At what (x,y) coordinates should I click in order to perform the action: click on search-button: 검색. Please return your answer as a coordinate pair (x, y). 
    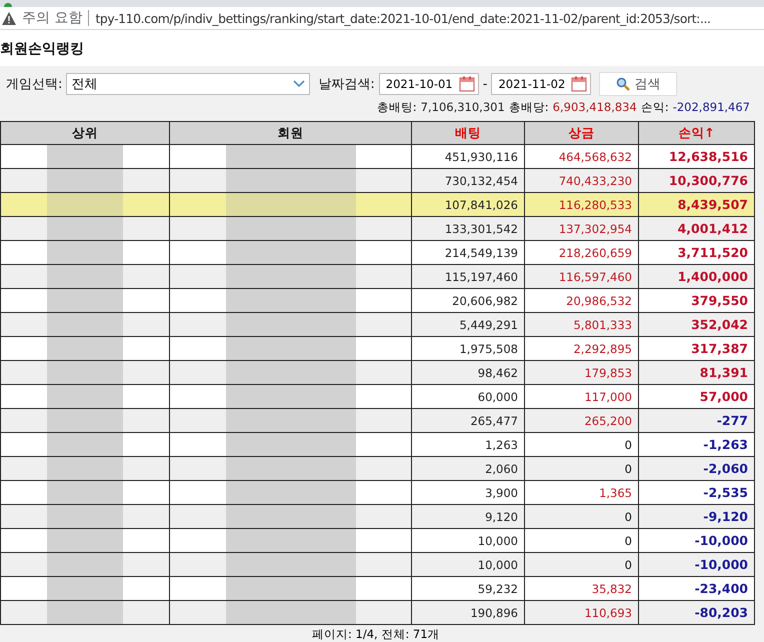
    Looking at the image, I should click on (638, 84).